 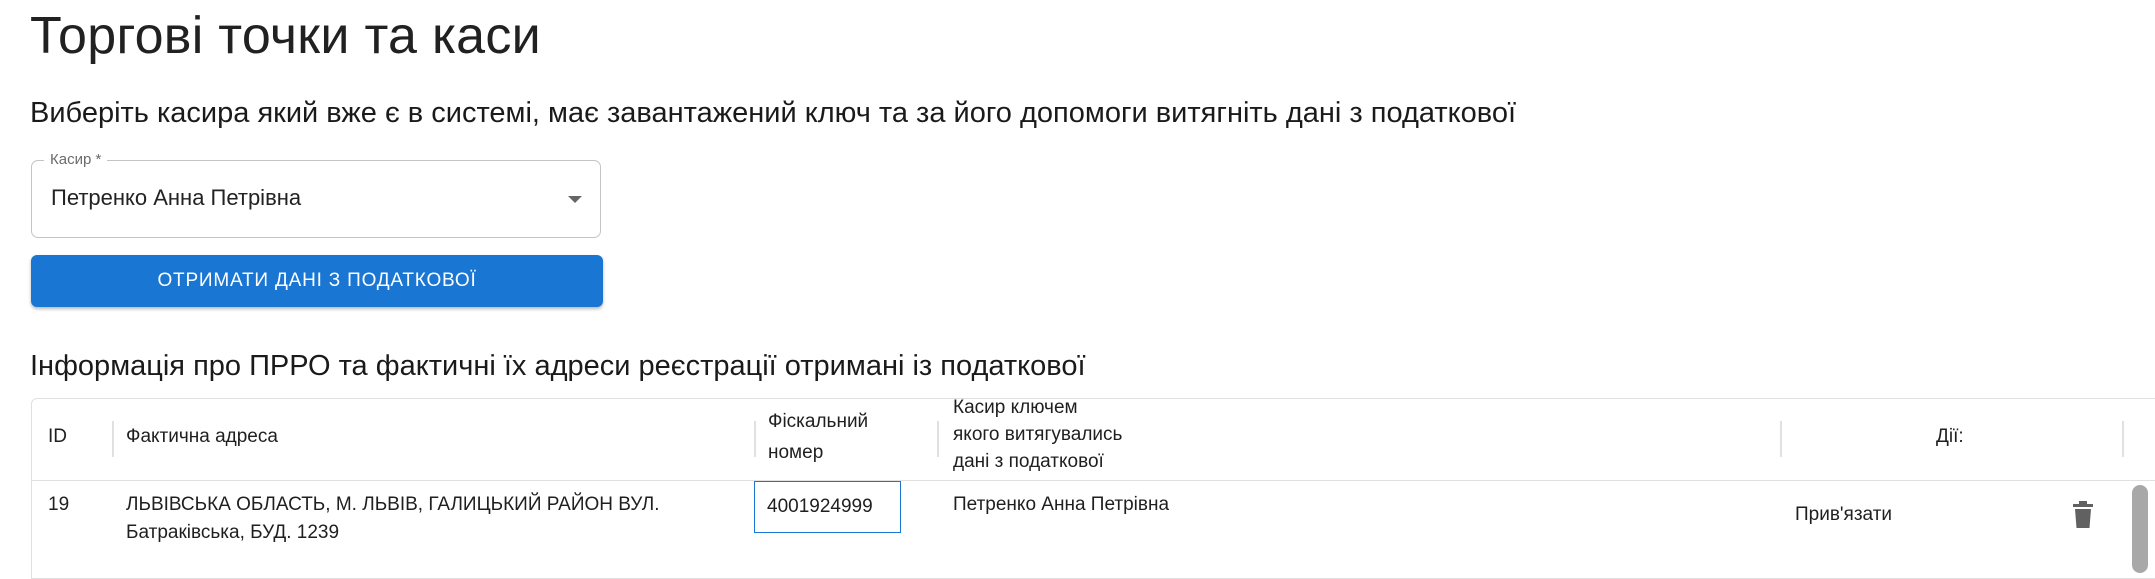 I want to click on bind-action-link: Прив'язати, so click(x=1843, y=515).